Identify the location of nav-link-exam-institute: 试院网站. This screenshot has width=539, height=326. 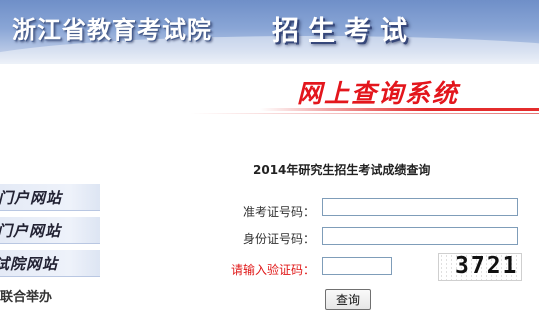
(50, 263).